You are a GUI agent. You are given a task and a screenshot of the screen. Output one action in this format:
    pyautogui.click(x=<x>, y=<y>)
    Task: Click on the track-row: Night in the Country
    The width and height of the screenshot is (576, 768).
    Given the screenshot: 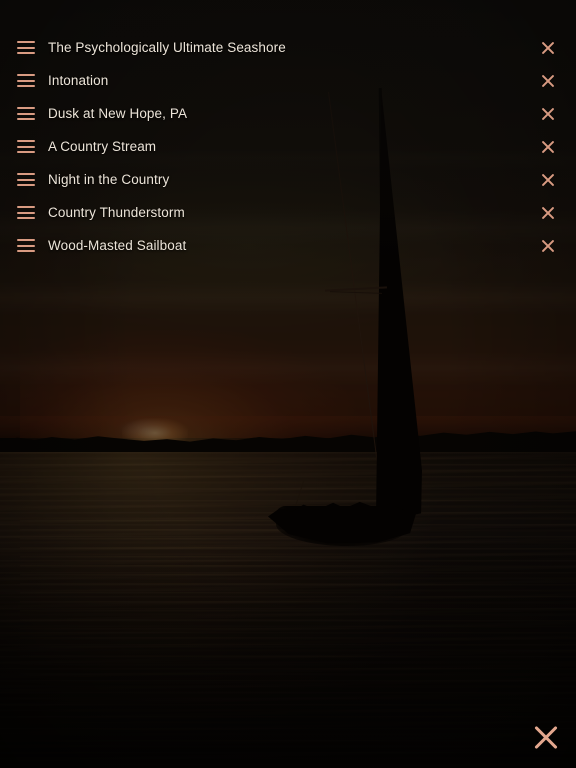 What is the action you would take?
    pyautogui.click(x=288, y=179)
    